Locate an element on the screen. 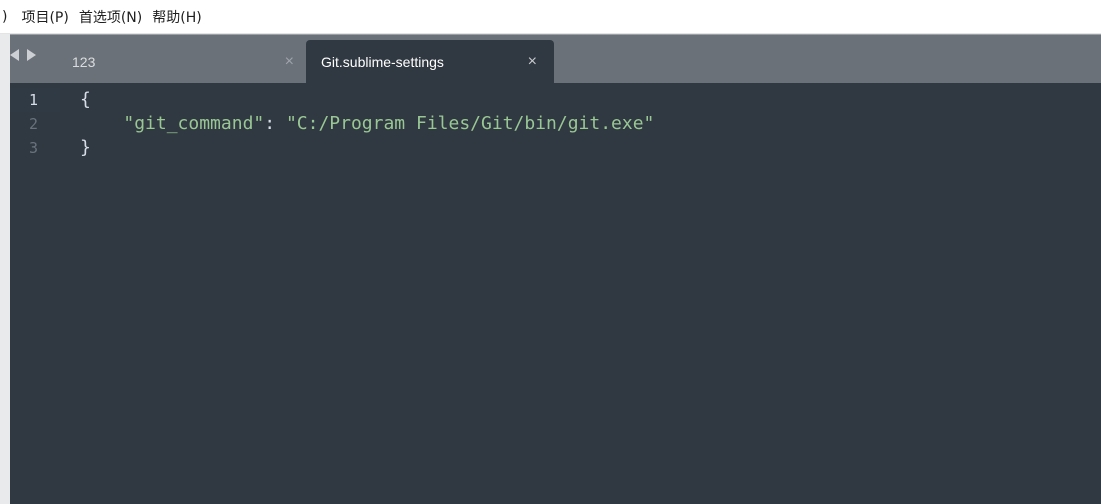 The image size is (1101, 504). close-brace: } is located at coordinates (85, 147).